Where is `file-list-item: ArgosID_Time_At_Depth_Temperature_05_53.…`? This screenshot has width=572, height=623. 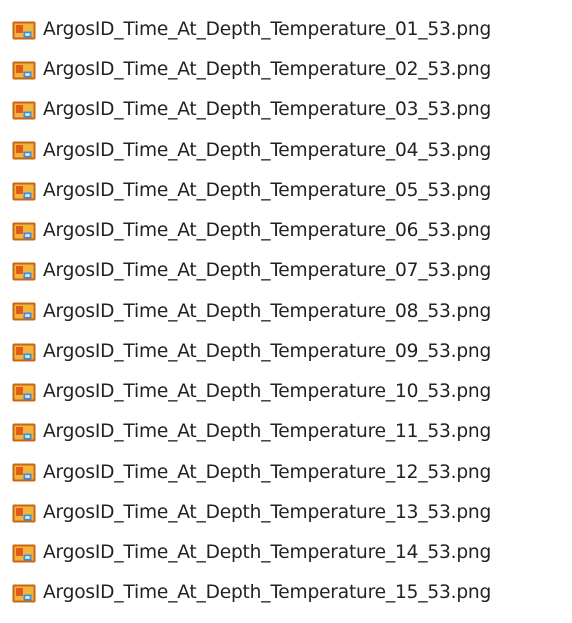 file-list-item: ArgosID_Time_At_Depth_Temperature_05_53.… is located at coordinates (290, 191).